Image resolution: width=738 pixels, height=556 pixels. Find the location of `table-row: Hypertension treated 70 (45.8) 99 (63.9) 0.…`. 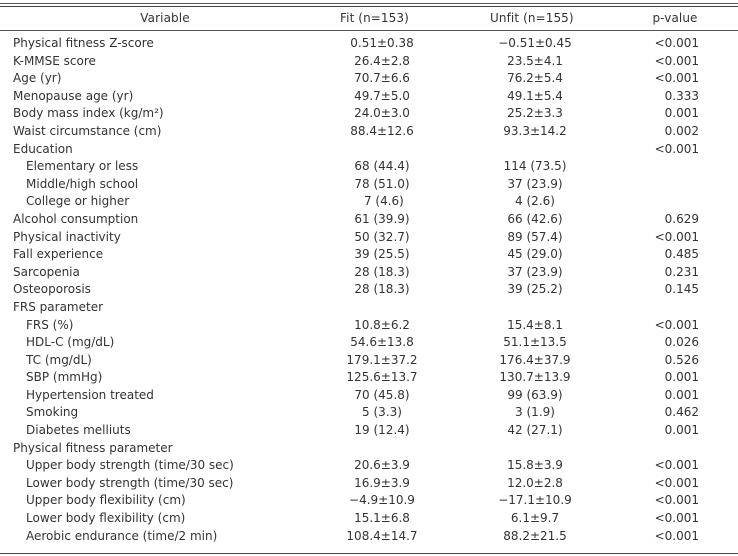

table-row: Hypertension treated 70 (45.8) 99 (63.9) 0.… is located at coordinates (369, 396).